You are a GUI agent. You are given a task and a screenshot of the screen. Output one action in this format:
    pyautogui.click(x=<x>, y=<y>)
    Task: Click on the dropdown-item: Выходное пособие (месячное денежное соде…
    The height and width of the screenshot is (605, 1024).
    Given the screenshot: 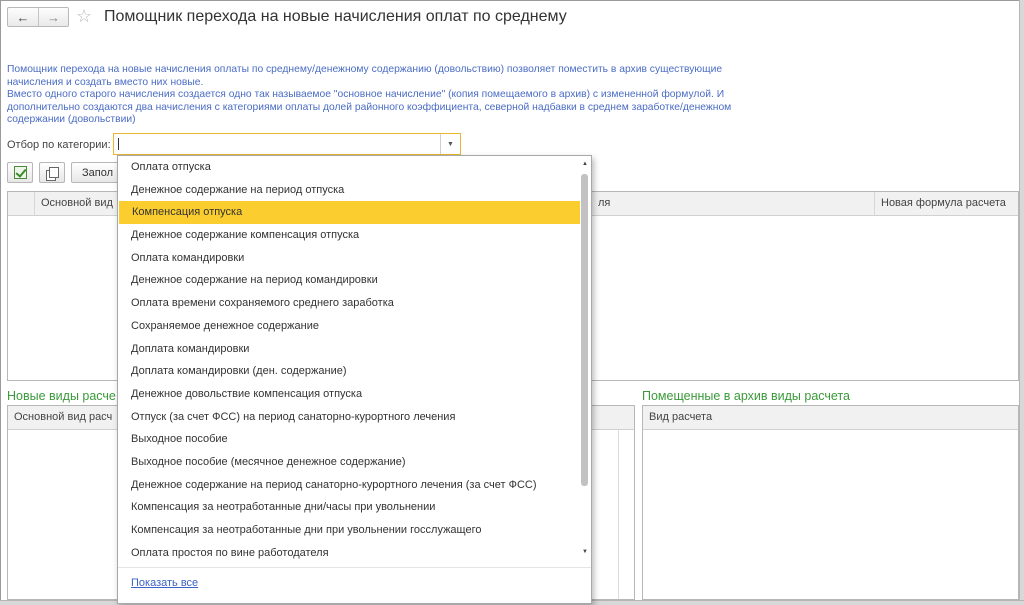 What is the action you would take?
    pyautogui.click(x=348, y=462)
    